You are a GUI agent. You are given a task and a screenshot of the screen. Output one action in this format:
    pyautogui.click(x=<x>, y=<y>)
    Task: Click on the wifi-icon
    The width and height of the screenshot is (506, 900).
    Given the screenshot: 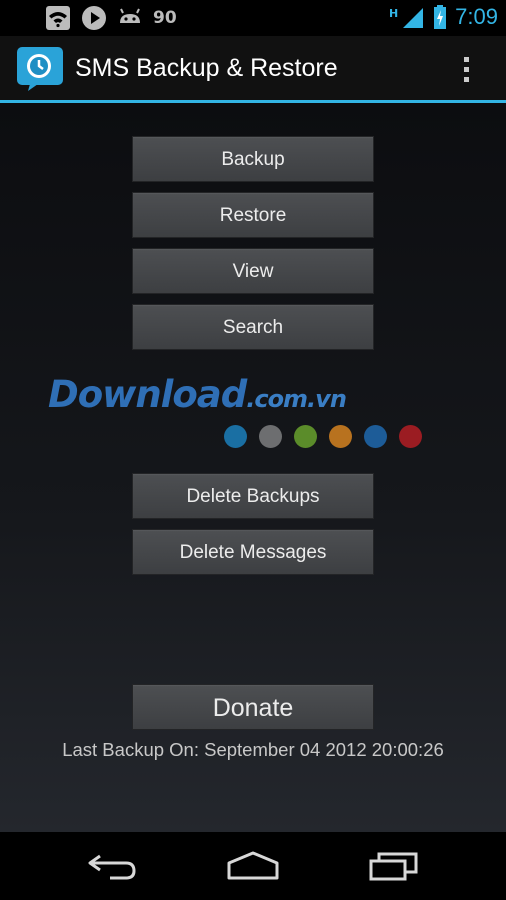 What is the action you would take?
    pyautogui.click(x=58, y=18)
    